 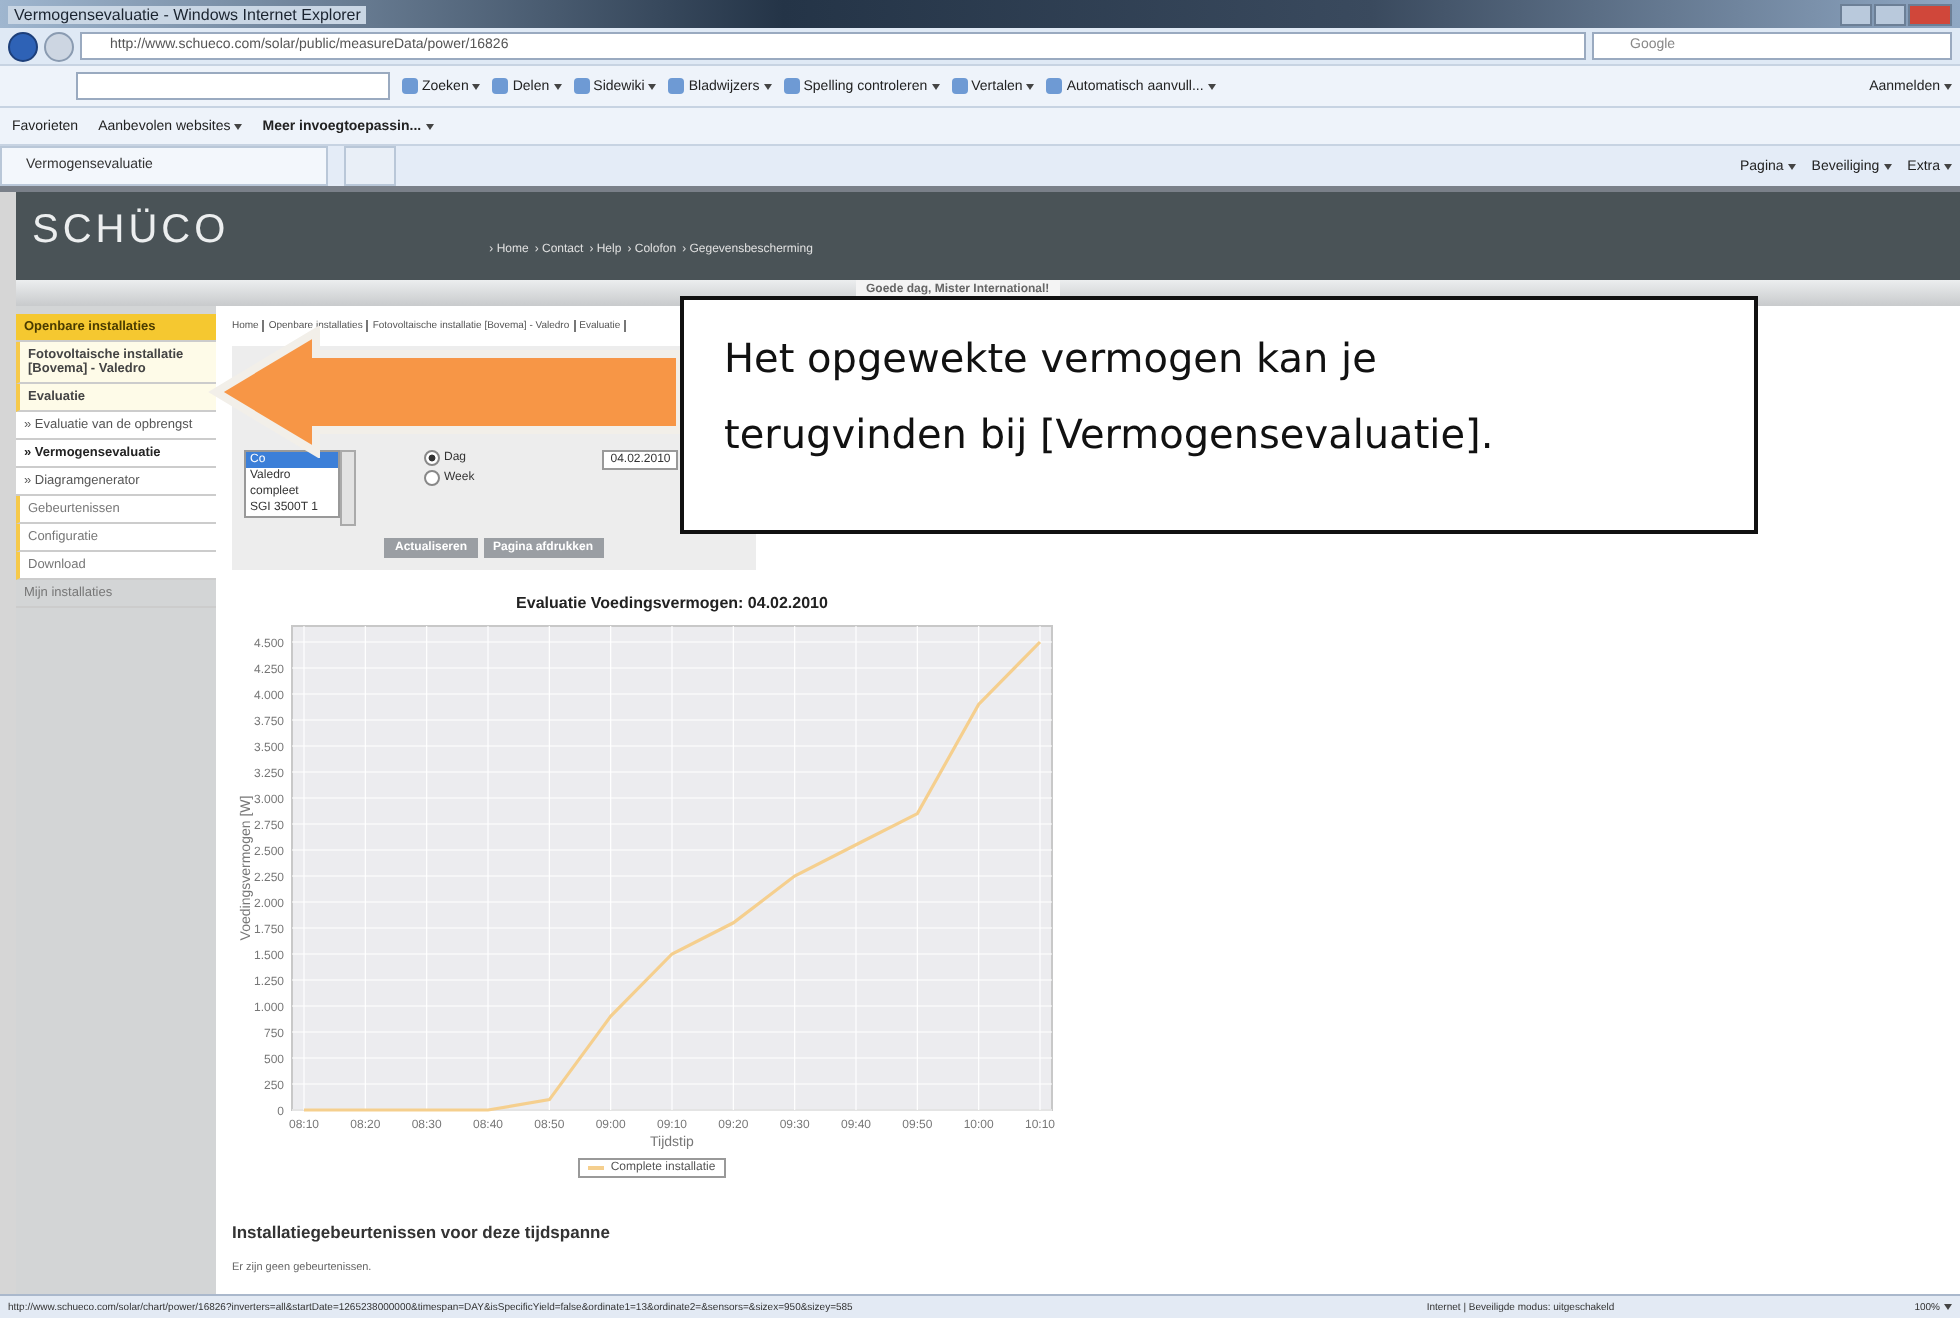 I want to click on window-title: Vermogensevaluatie - Windows Internet Explorer, so click(x=187, y=14).